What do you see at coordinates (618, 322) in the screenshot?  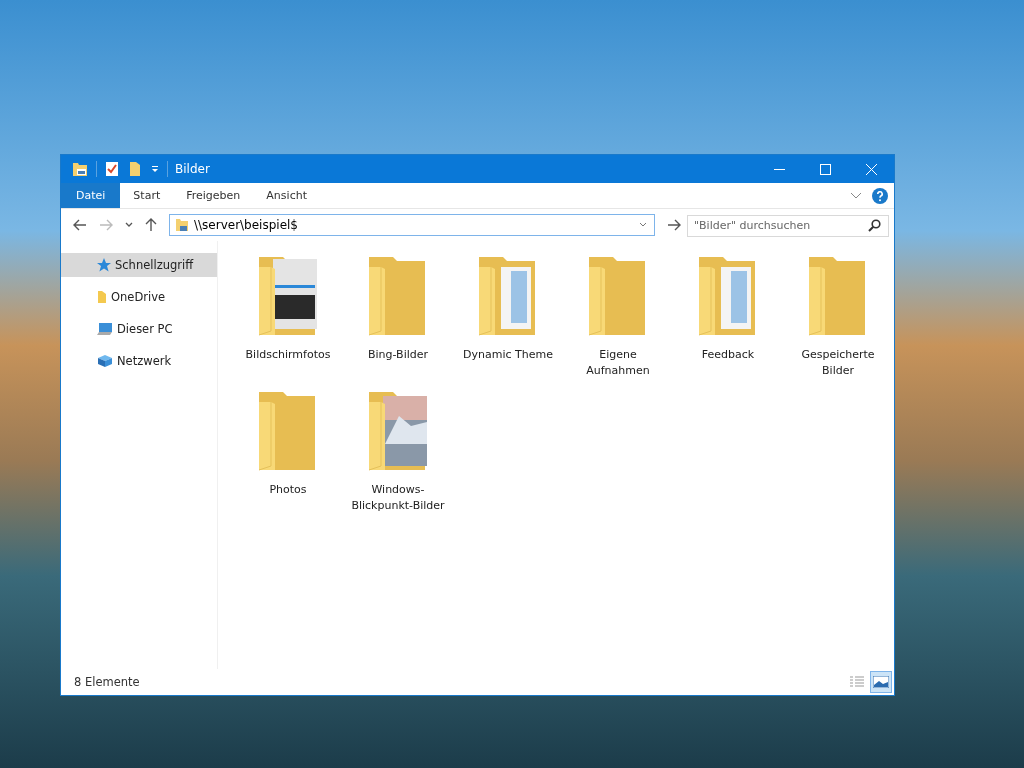 I see `folder-item: Eigene Aufnahmen` at bounding box center [618, 322].